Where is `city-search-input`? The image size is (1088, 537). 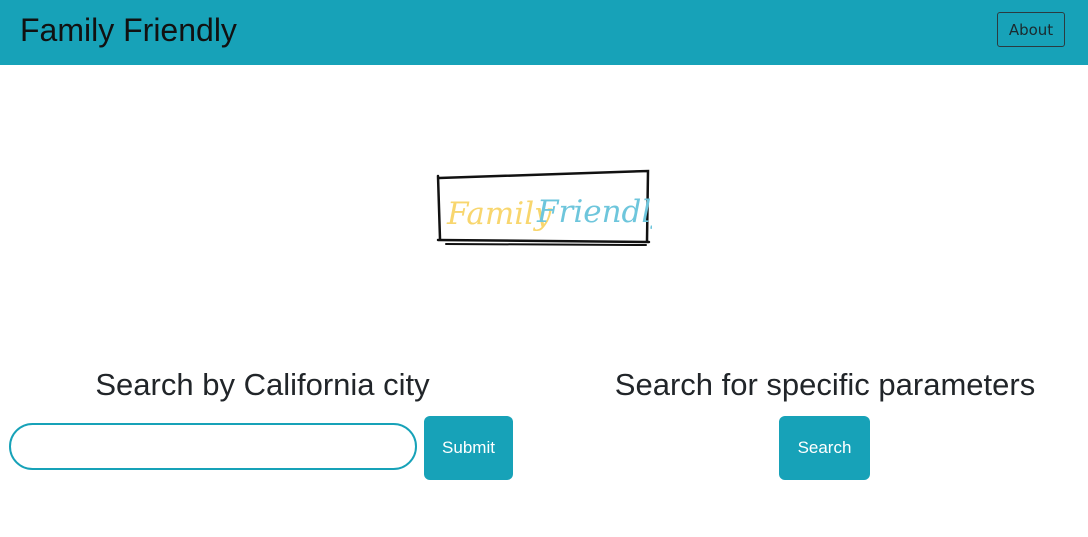 city-search-input is located at coordinates (213, 446).